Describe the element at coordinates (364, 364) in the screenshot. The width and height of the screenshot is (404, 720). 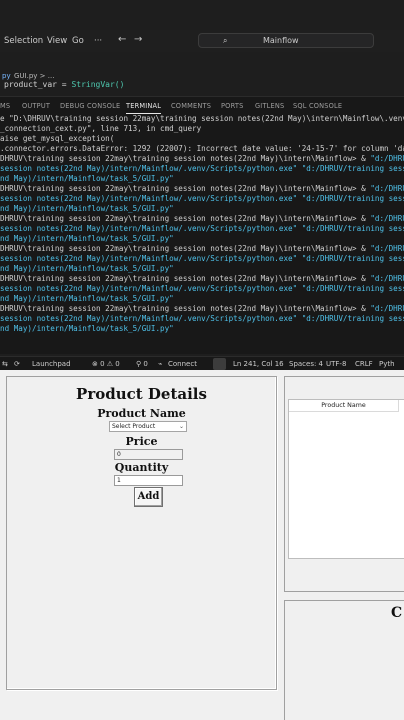
I see `status-eol: CRLF` at that location.